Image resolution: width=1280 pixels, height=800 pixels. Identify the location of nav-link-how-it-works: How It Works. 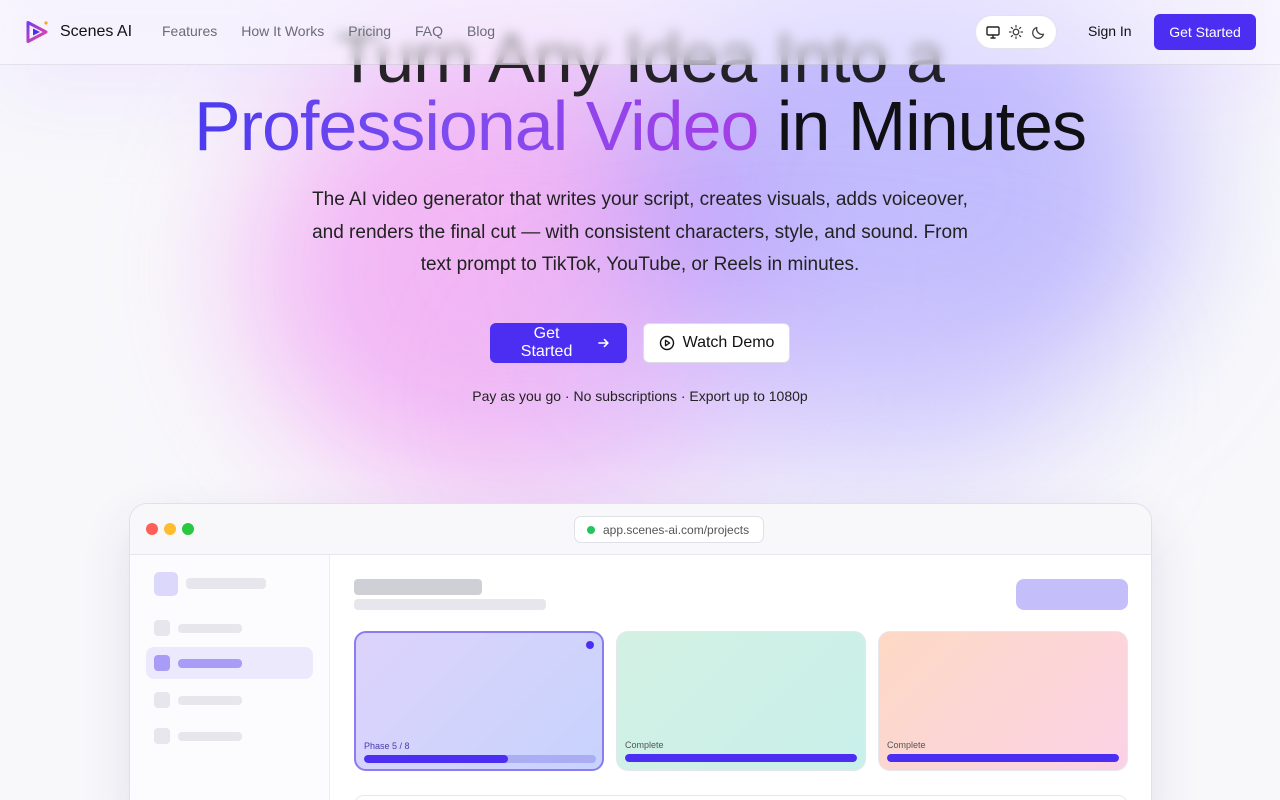
(282, 31).